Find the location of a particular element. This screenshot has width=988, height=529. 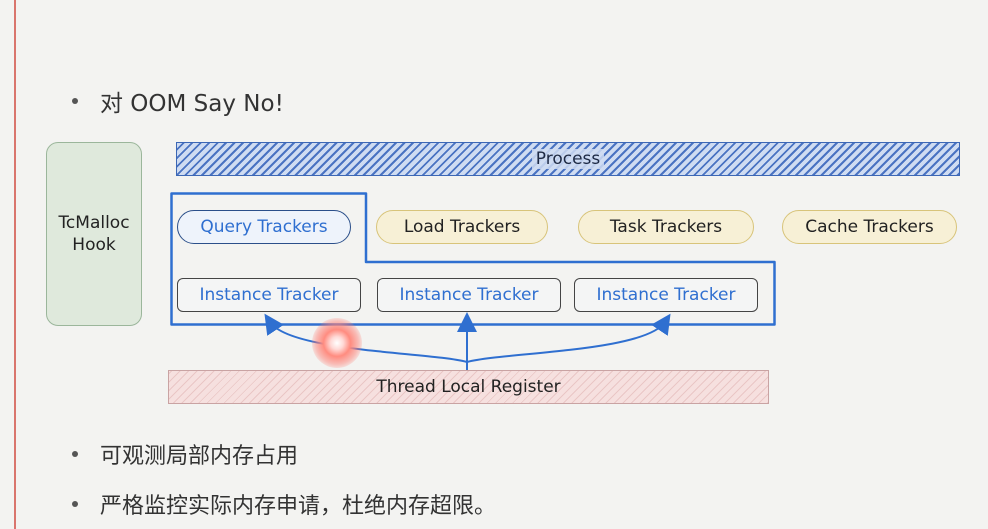

instance-tracker-2: Instance Tracker is located at coordinates (469, 295).